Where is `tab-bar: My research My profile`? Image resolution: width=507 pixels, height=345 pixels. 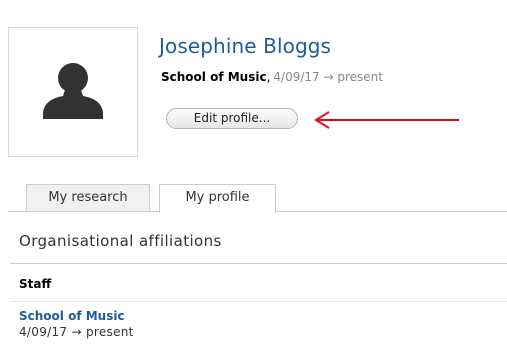
tab-bar: My research My profile is located at coordinates (253, 198).